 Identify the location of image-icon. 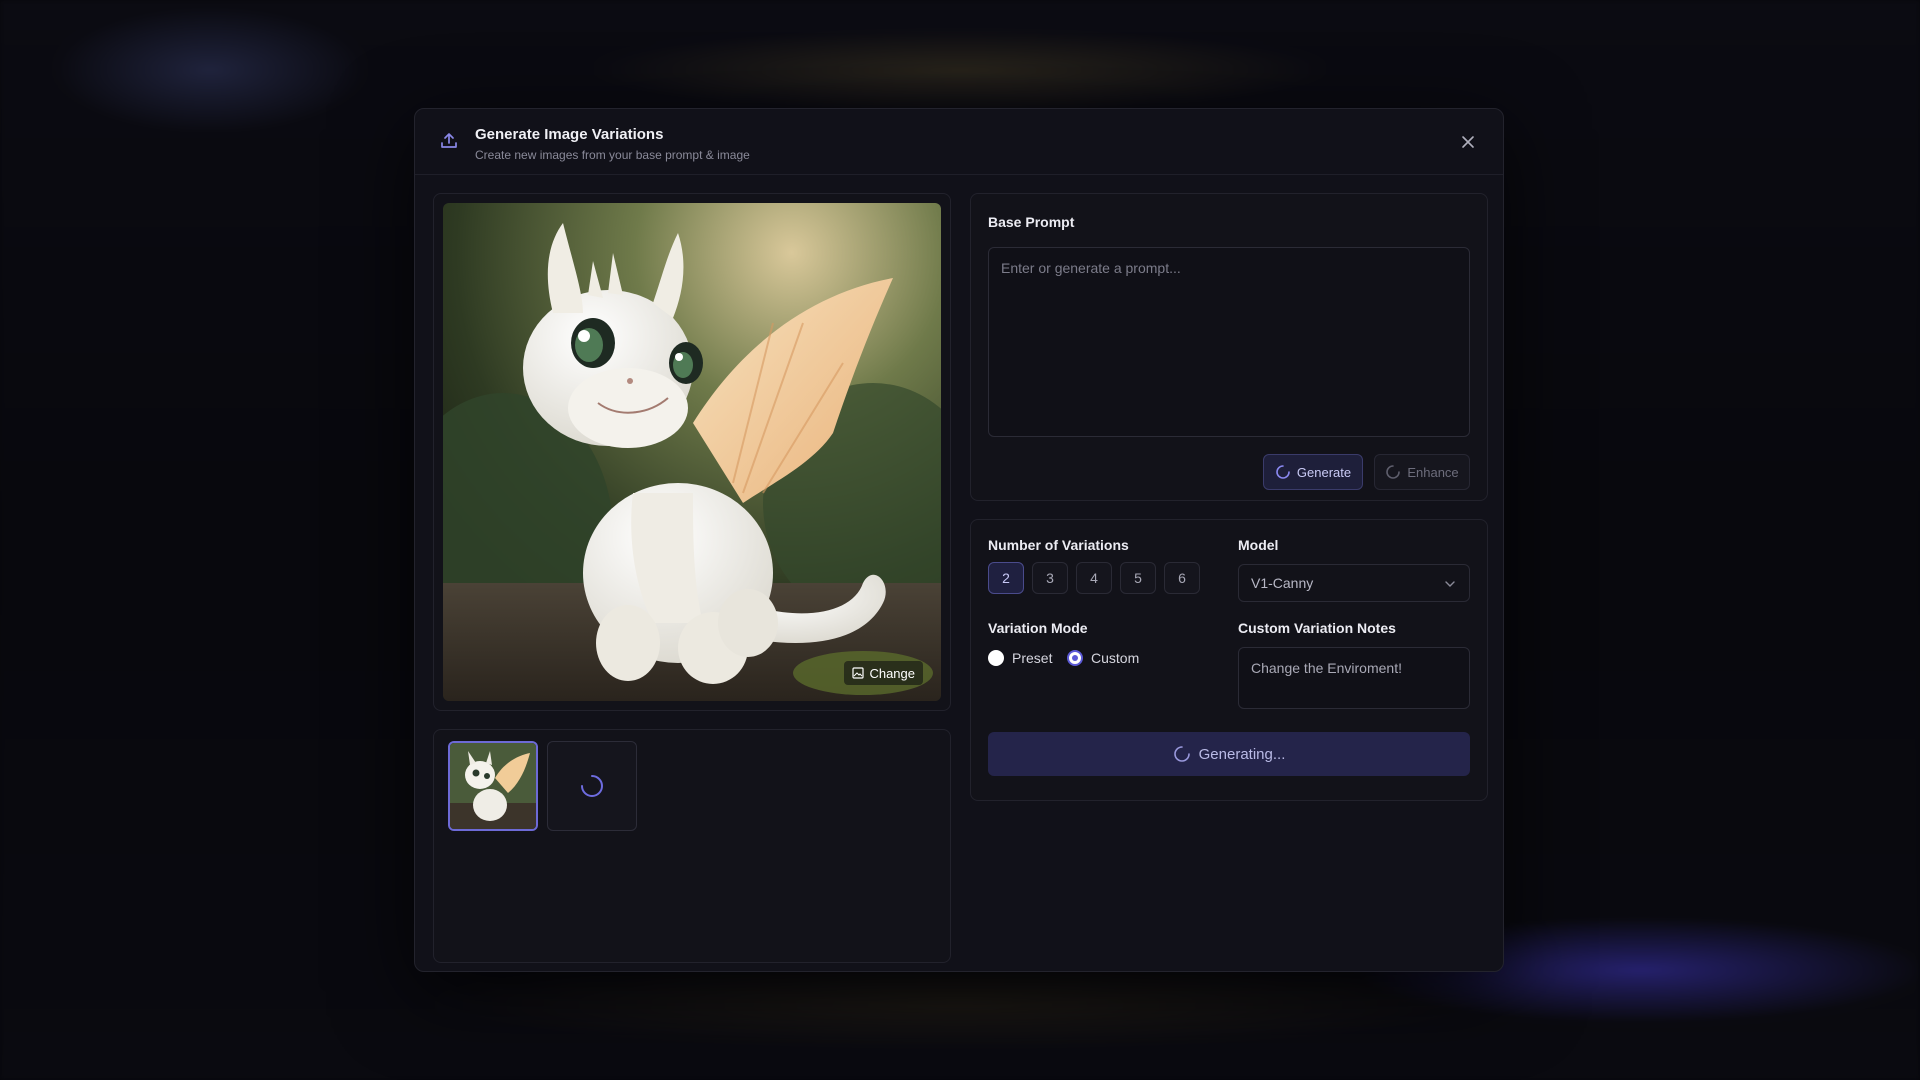
(858, 673).